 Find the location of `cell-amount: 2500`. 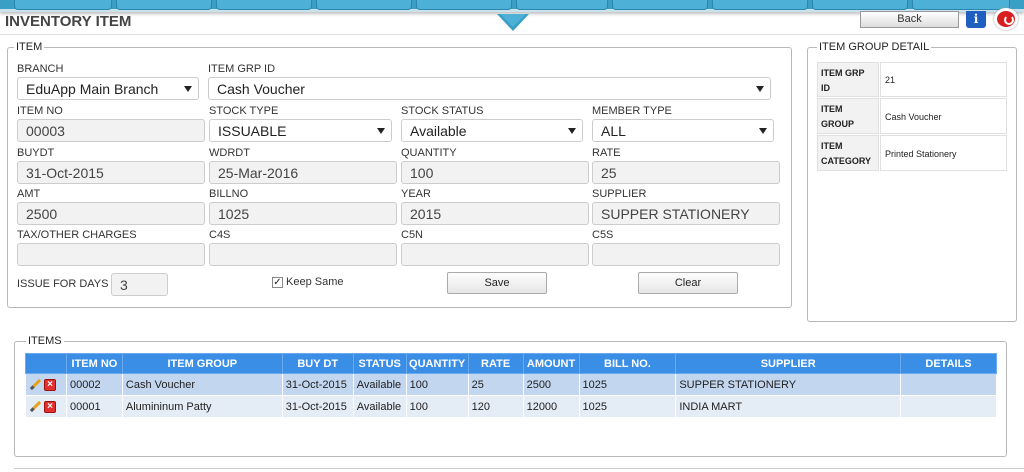

cell-amount: 2500 is located at coordinates (551, 384).